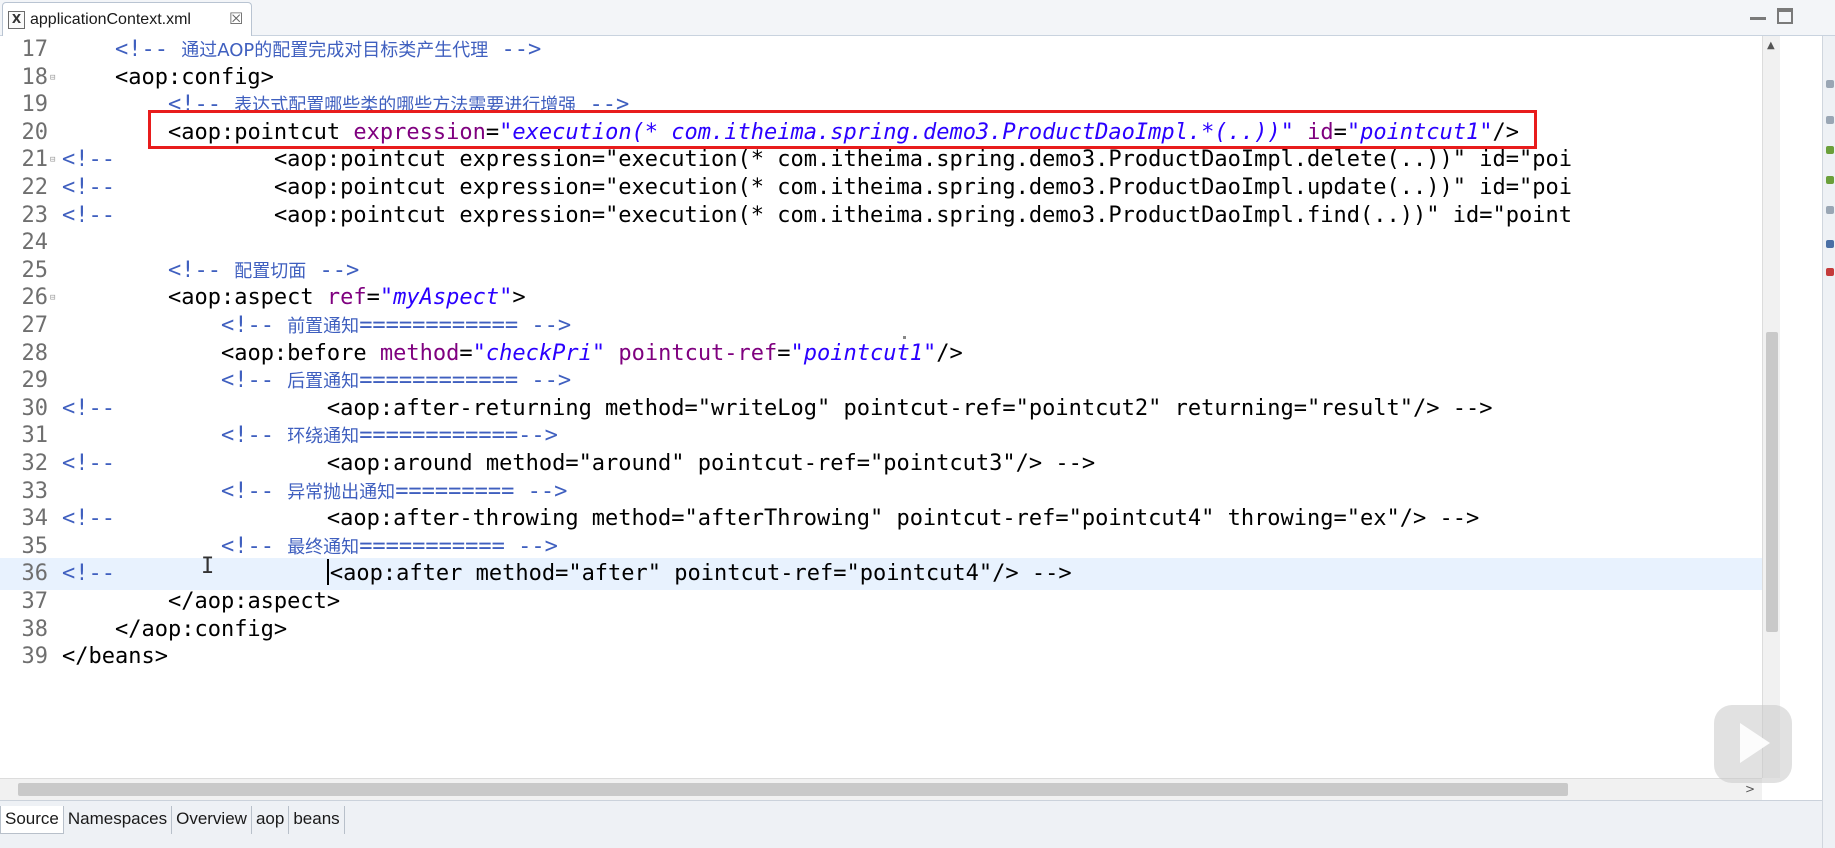  I want to click on code-token: method, so click(419, 353).